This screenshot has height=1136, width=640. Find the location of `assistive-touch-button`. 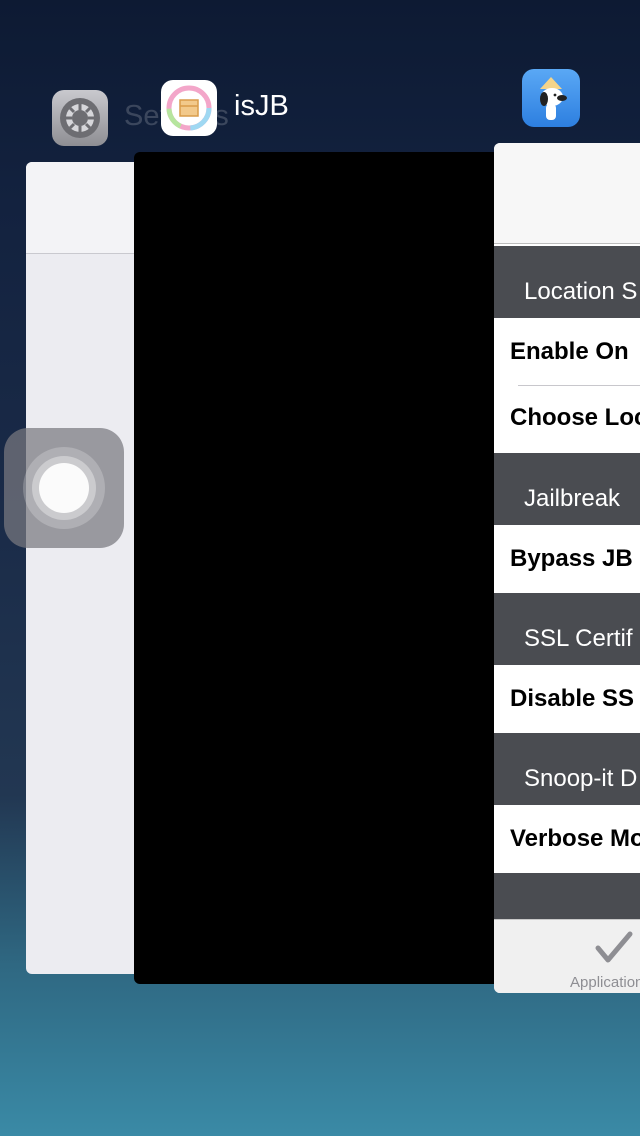

assistive-touch-button is located at coordinates (64, 488).